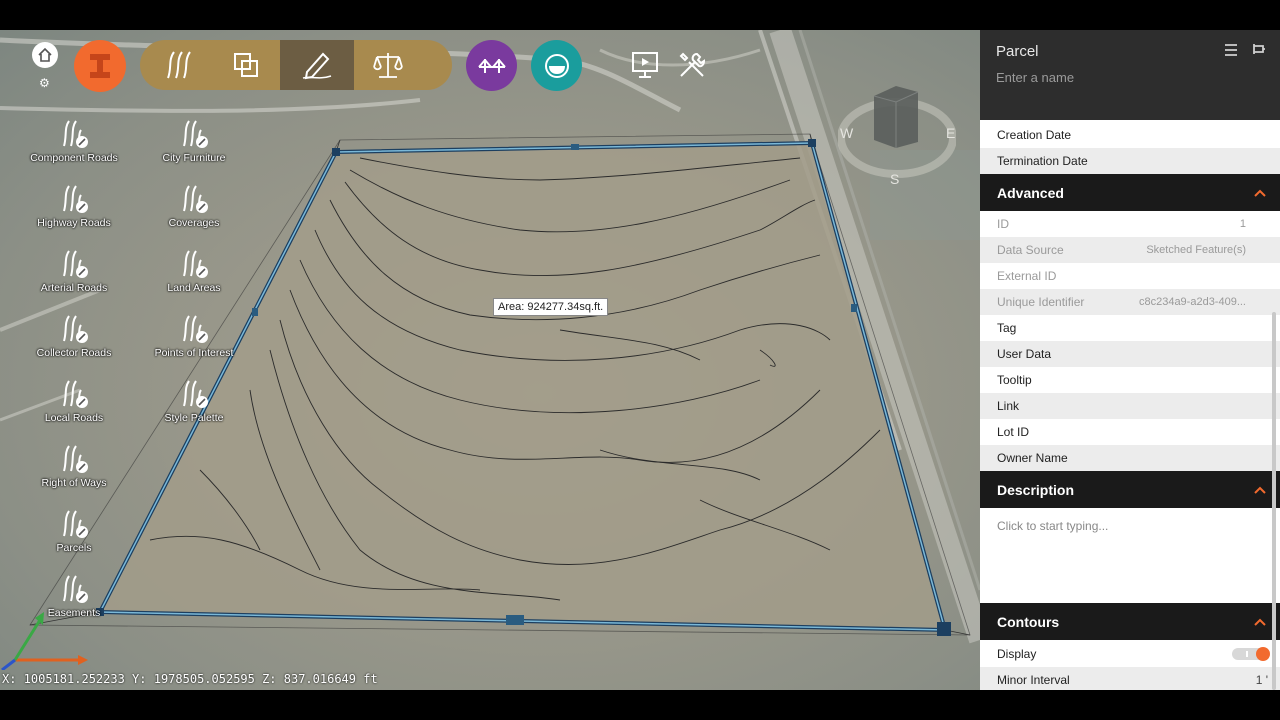  What do you see at coordinates (194, 271) in the screenshot?
I see `asset-land-areas: Land Areas` at bounding box center [194, 271].